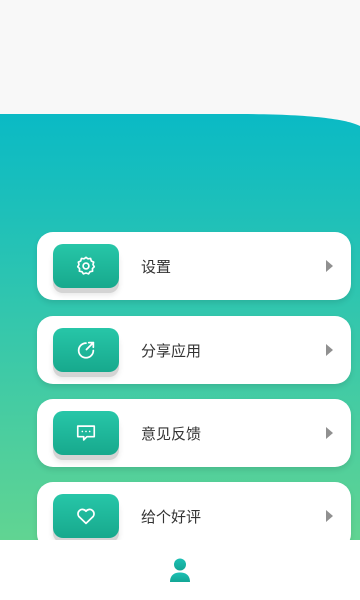 This screenshot has width=360, height=600. I want to click on bottom-navigation, so click(180, 570).